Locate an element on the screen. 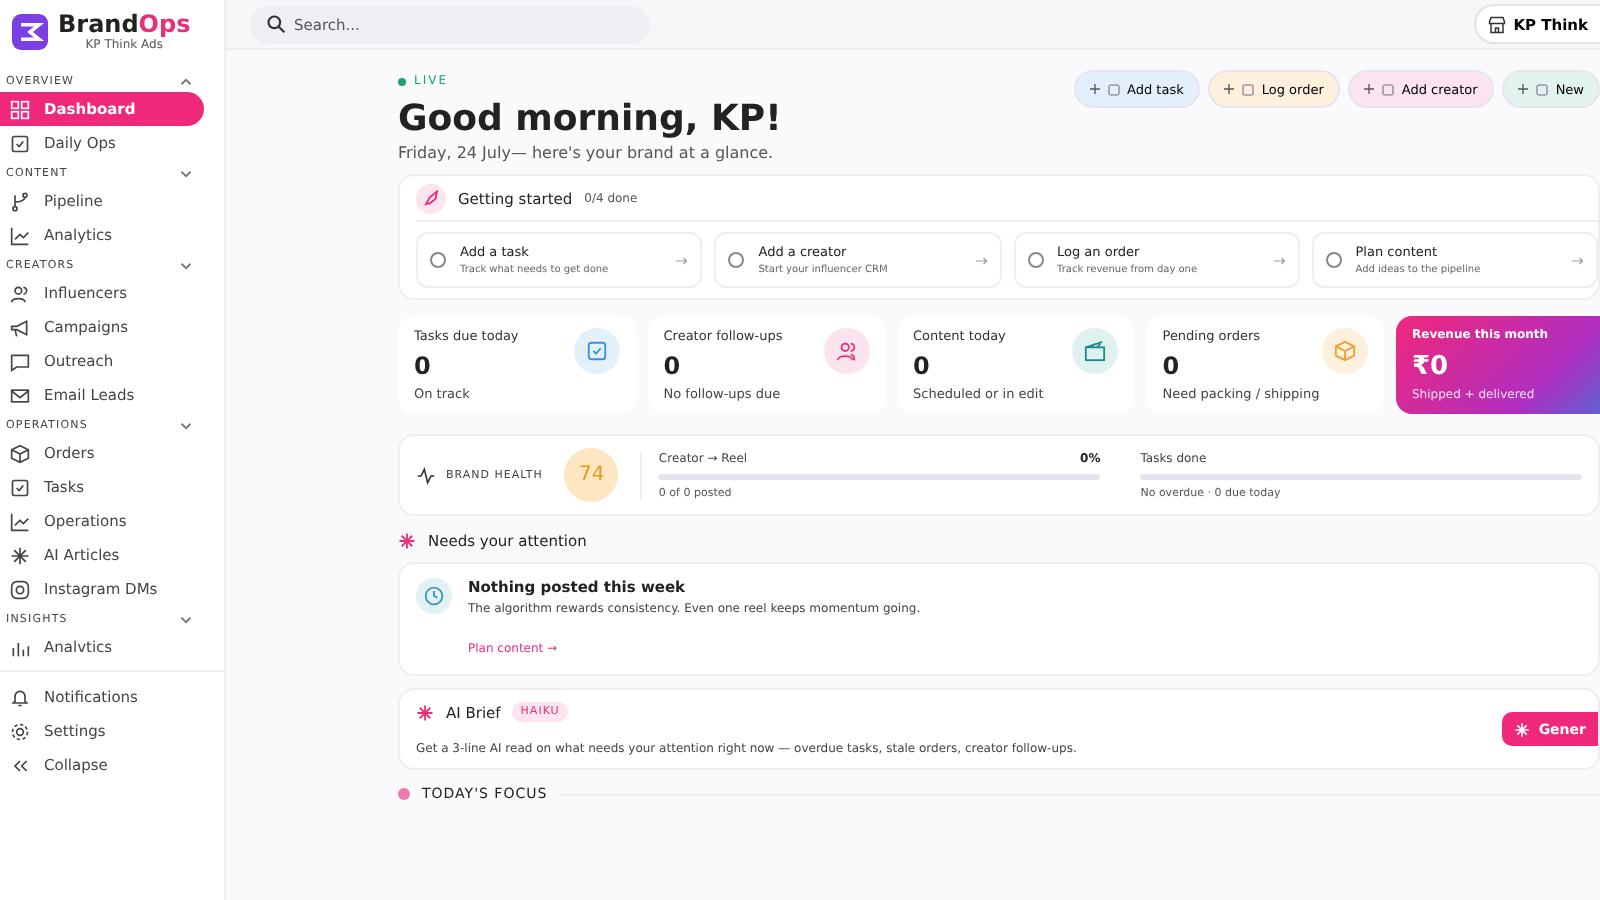 The image size is (1600, 900). megaphone-icon is located at coordinates (20, 327).